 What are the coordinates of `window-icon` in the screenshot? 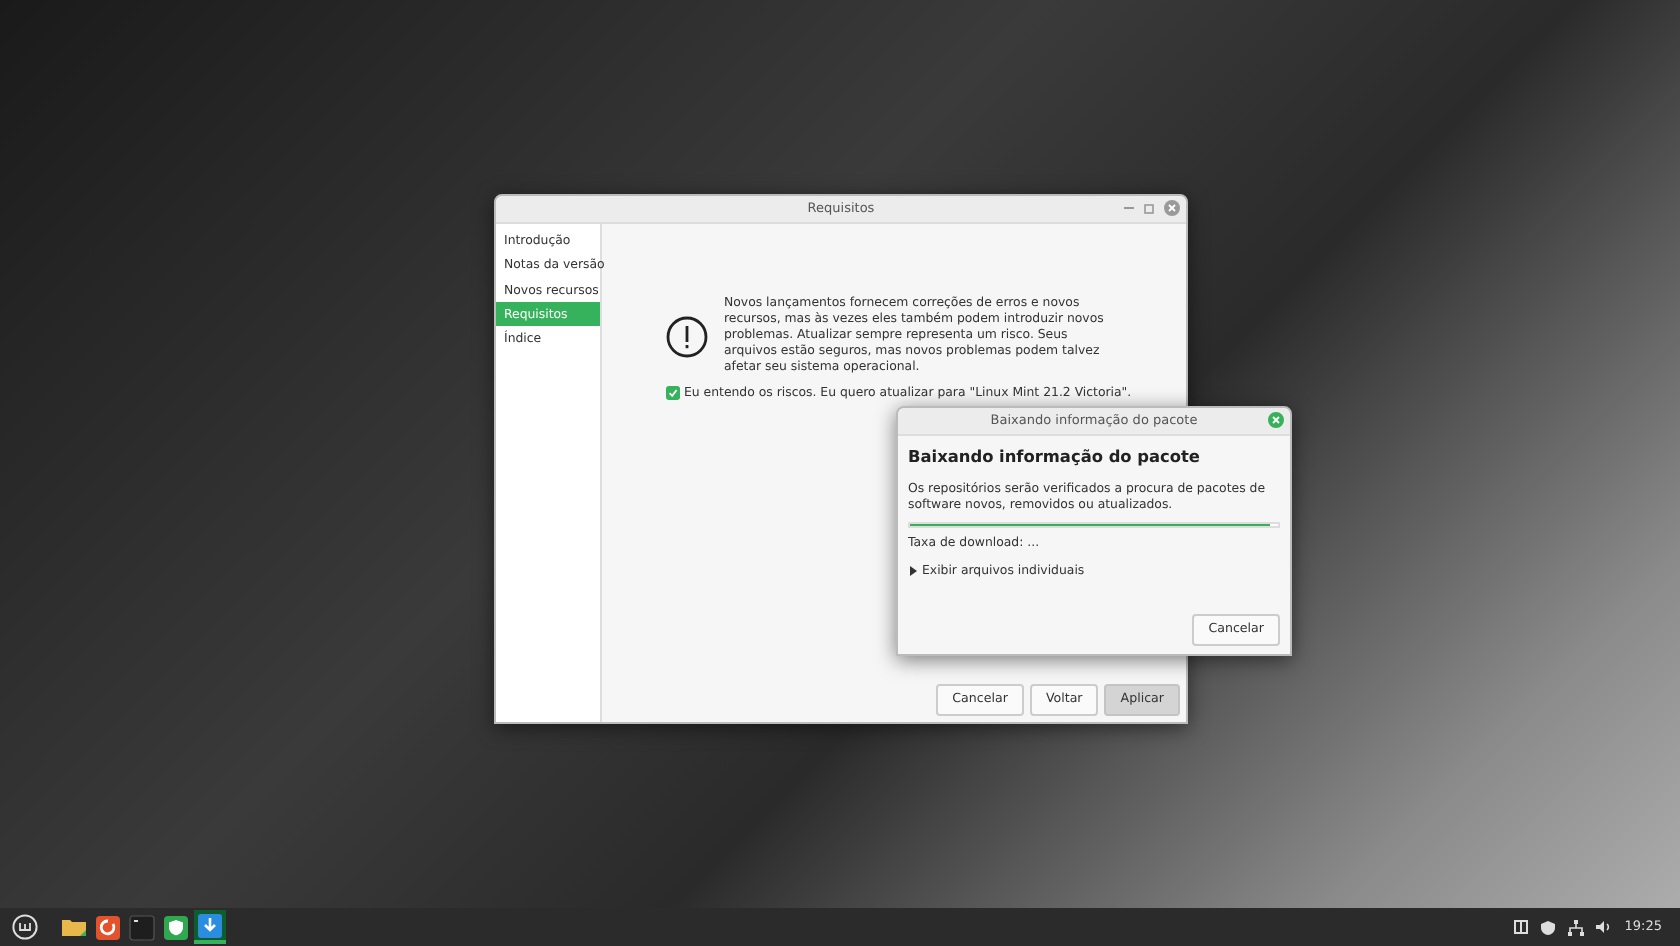 It's located at (1521, 927).